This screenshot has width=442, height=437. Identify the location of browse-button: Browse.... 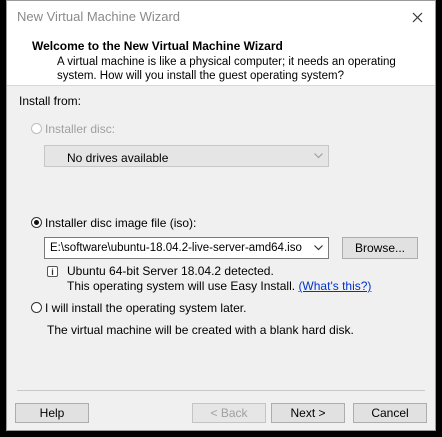
(380, 248).